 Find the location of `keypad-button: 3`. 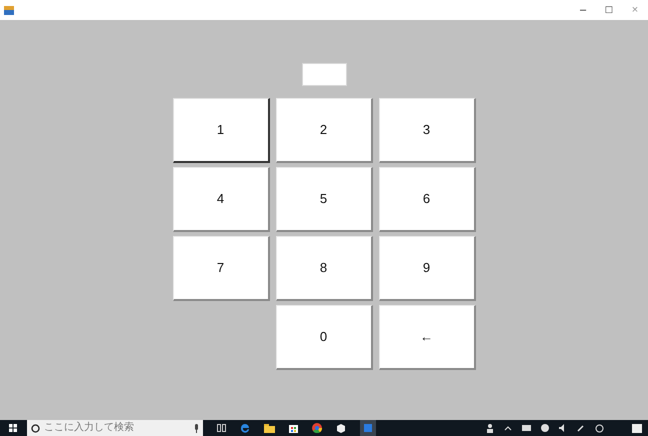

keypad-button: 3 is located at coordinates (427, 130).